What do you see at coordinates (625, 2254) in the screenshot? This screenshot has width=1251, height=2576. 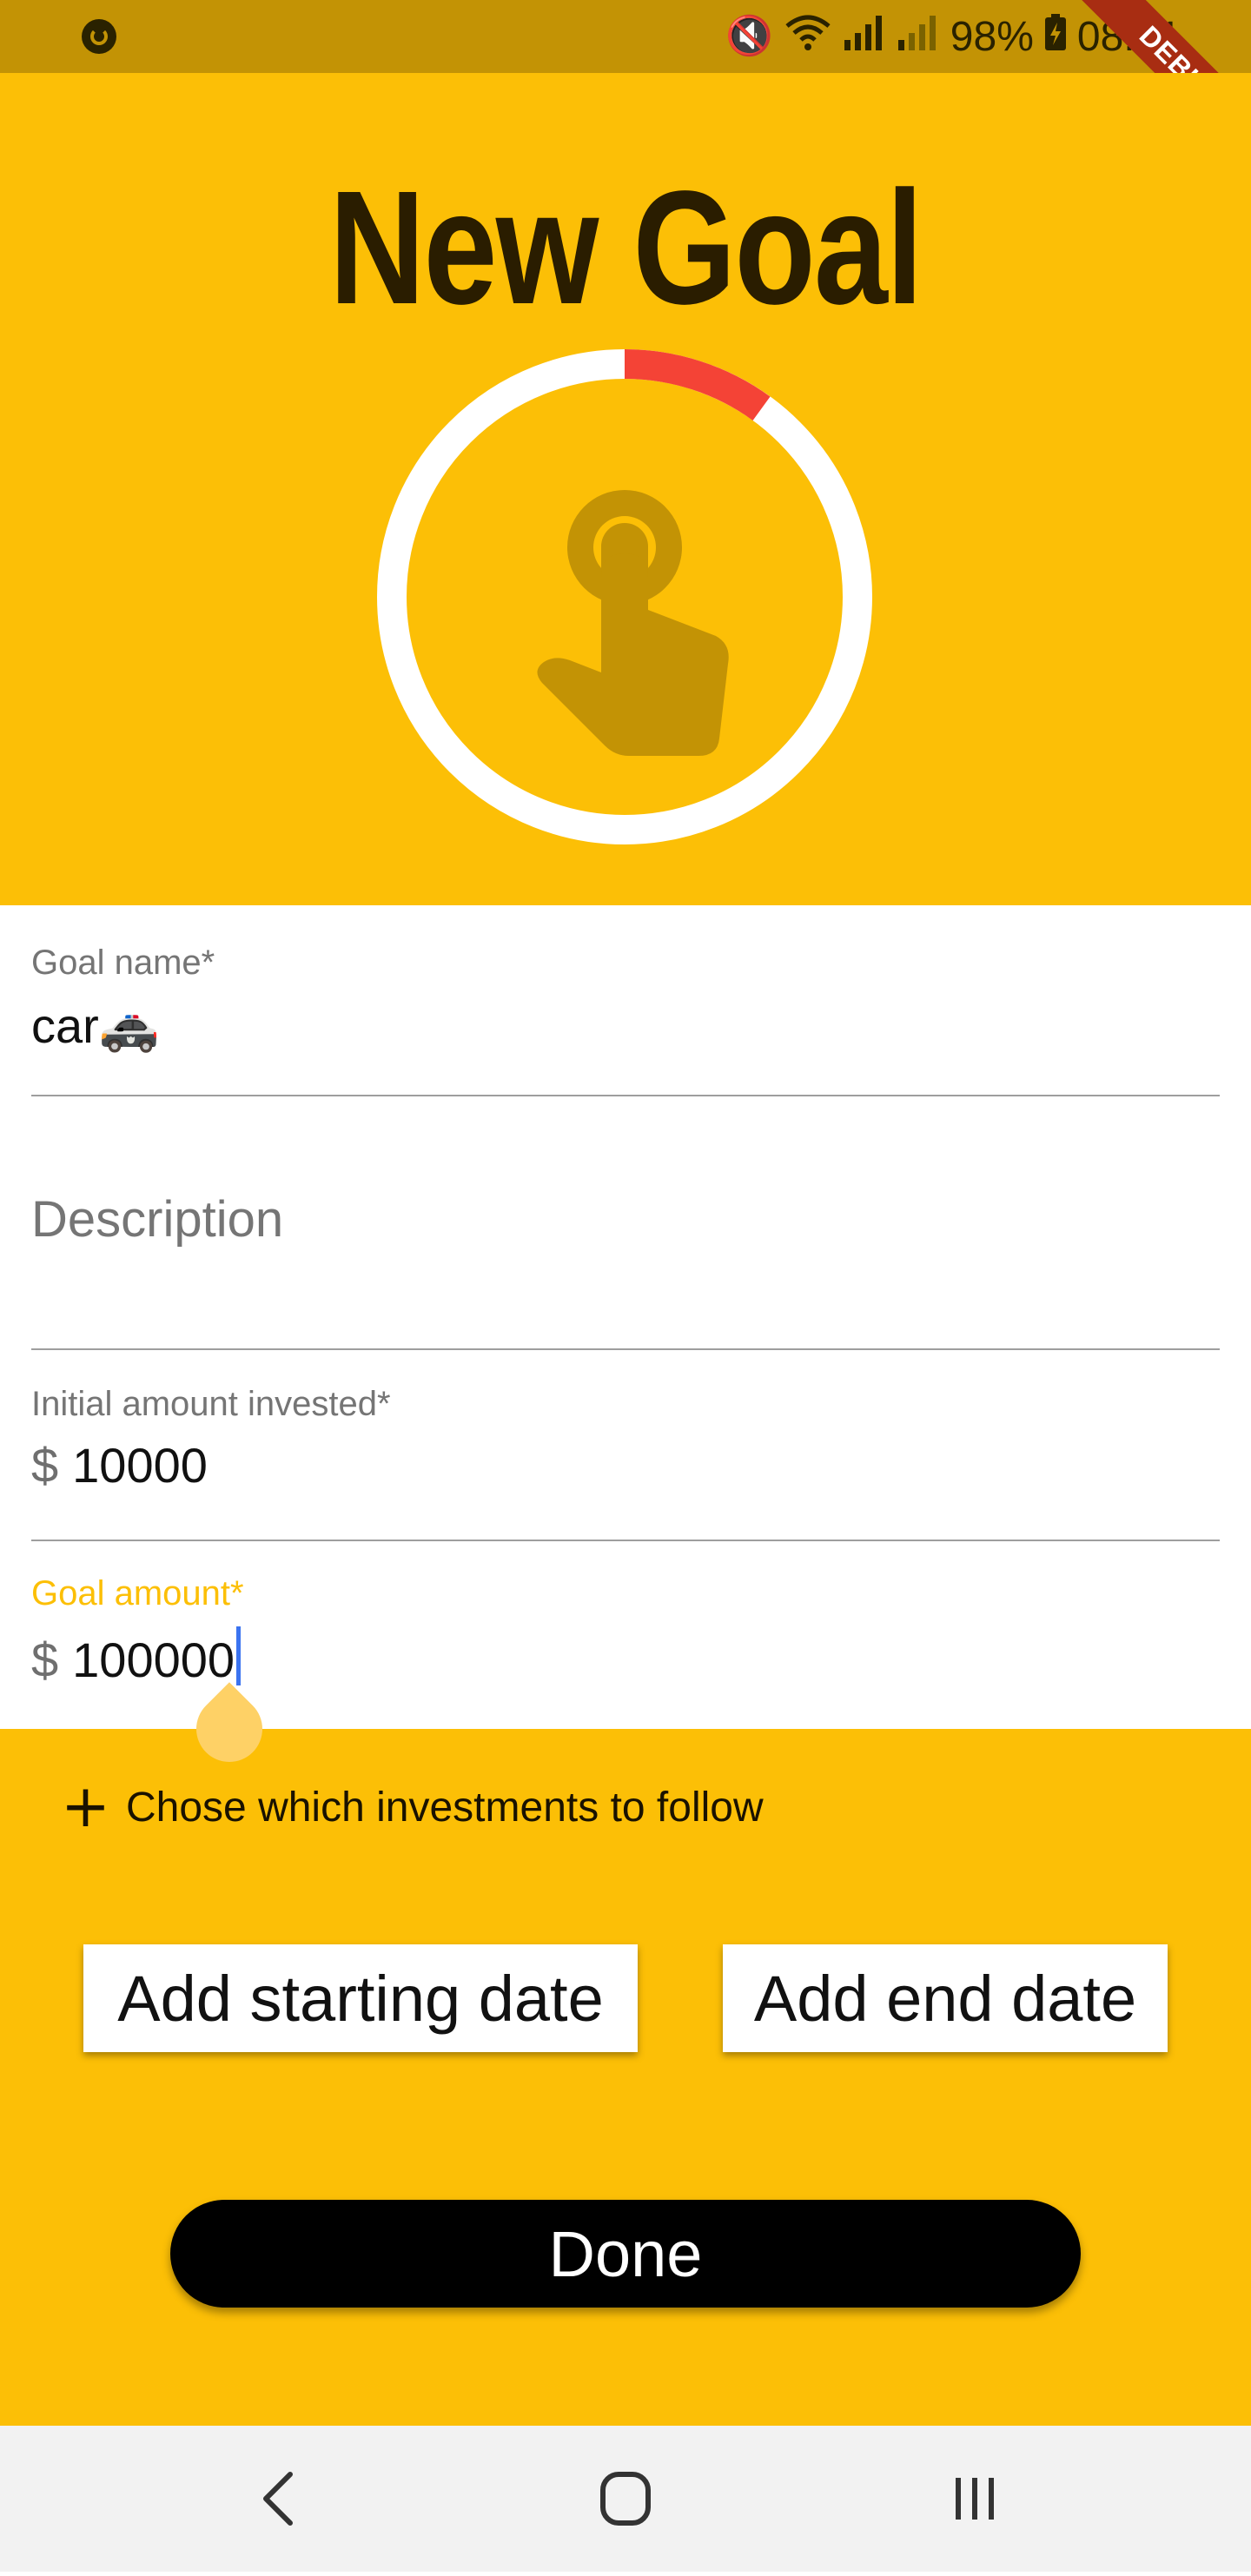 I see `done-button: Done` at bounding box center [625, 2254].